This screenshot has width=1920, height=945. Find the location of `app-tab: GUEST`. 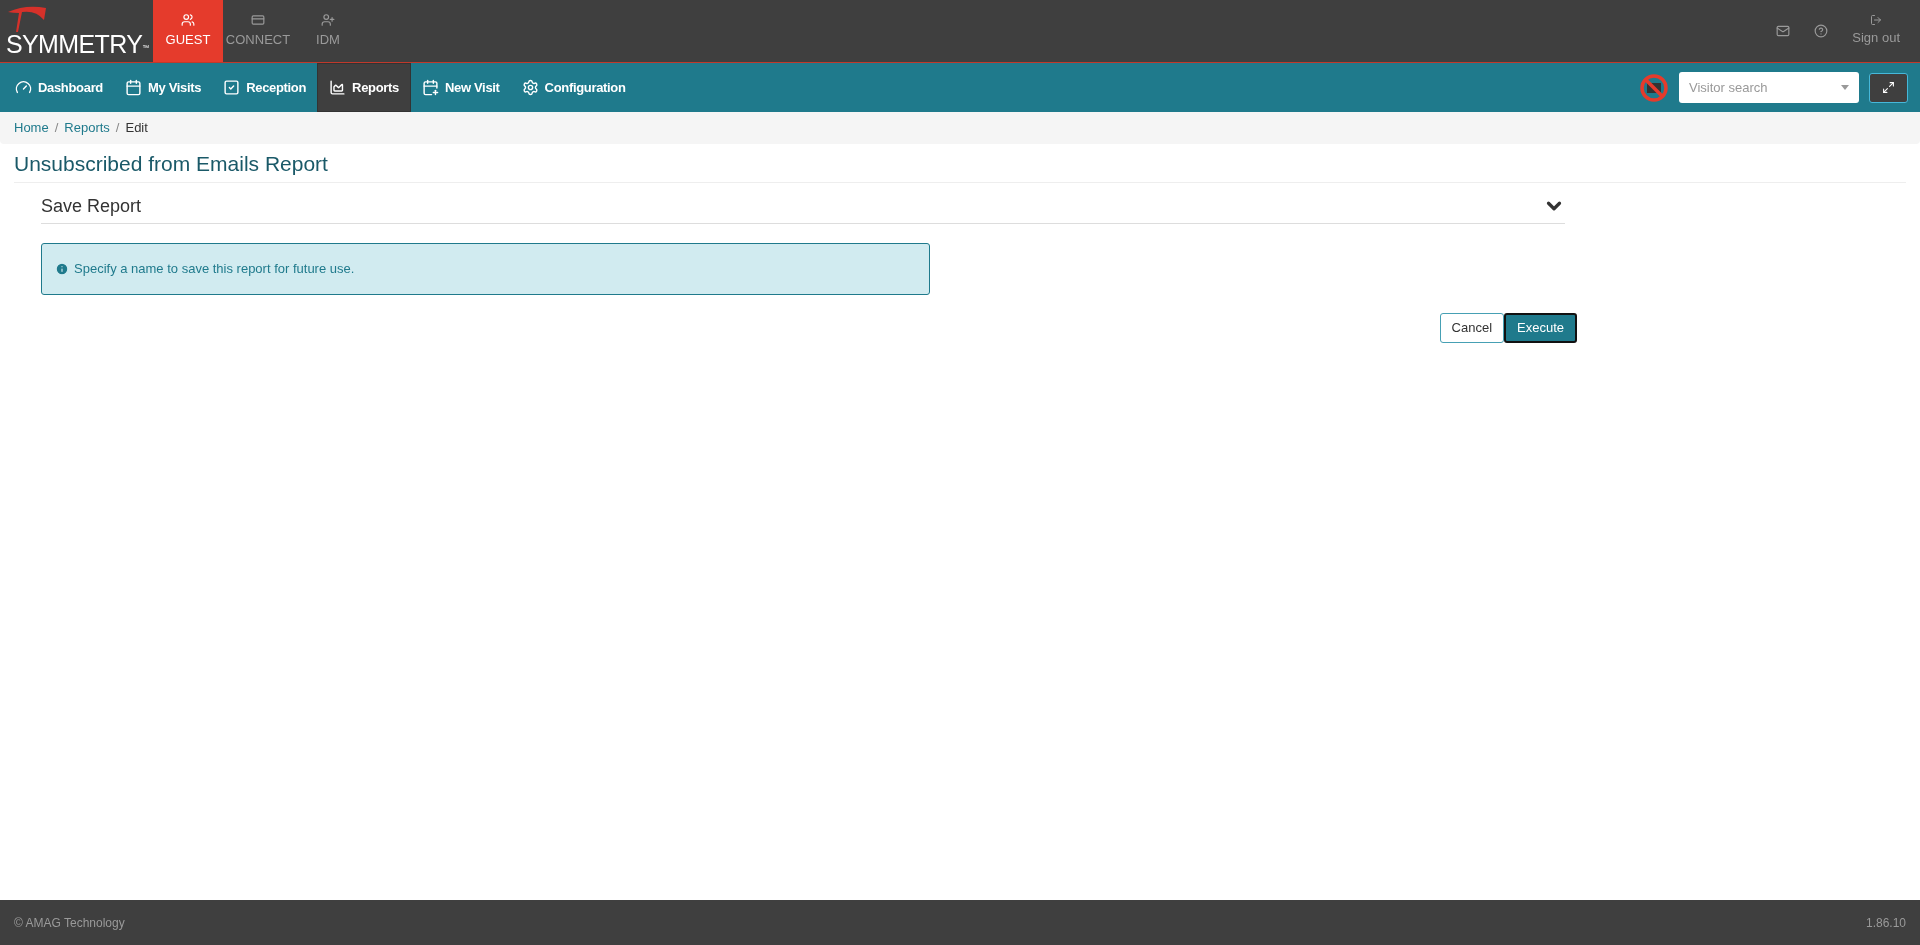

app-tab: GUEST is located at coordinates (188, 31).